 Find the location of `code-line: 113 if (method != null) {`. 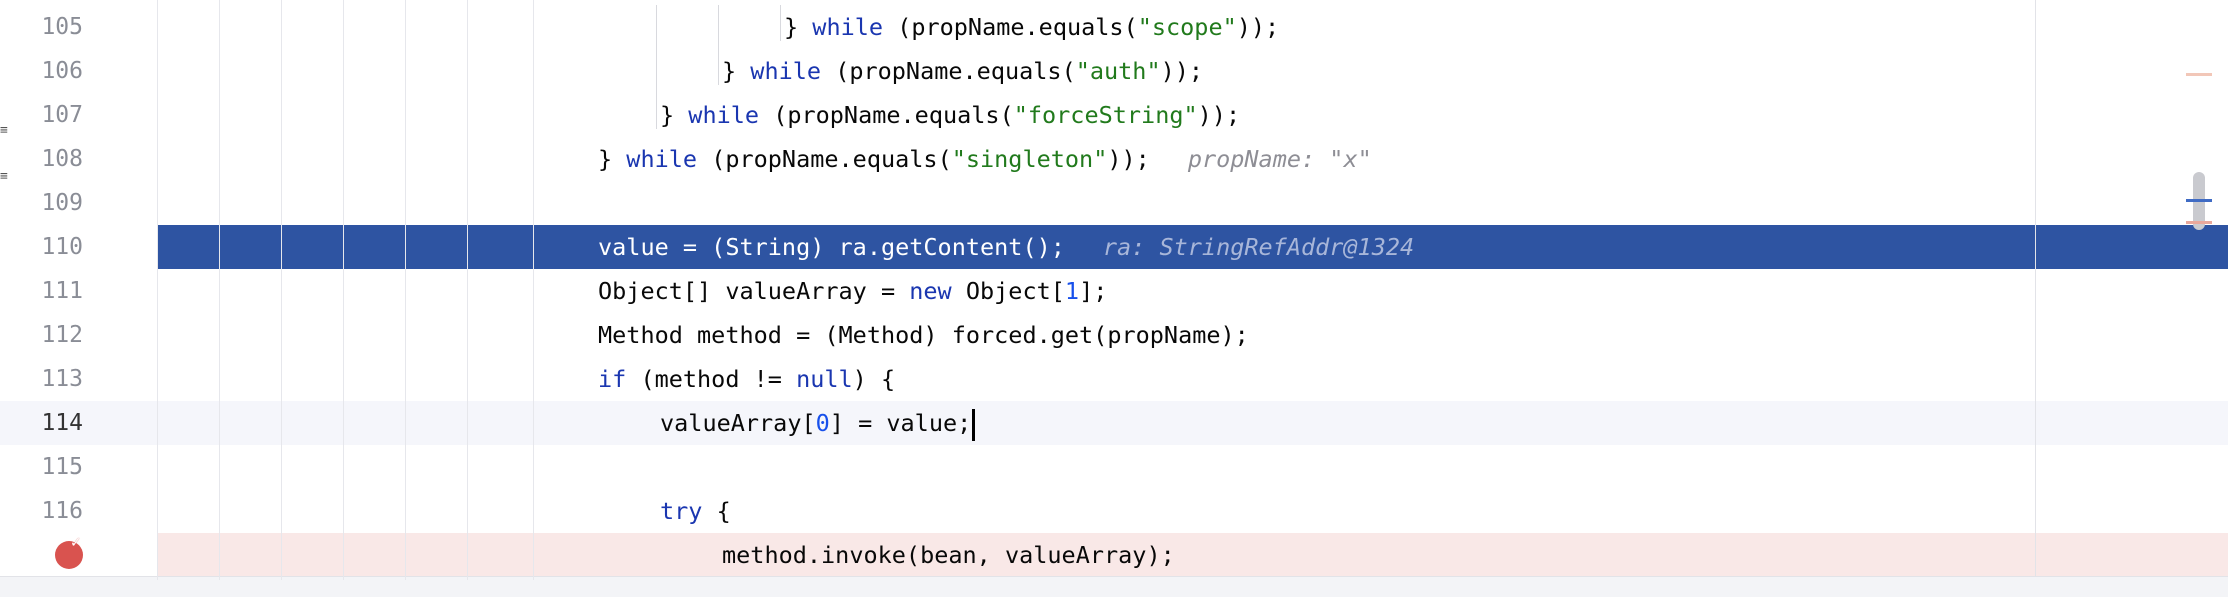

code-line: 113 if (method != null) { is located at coordinates (1114, 379).